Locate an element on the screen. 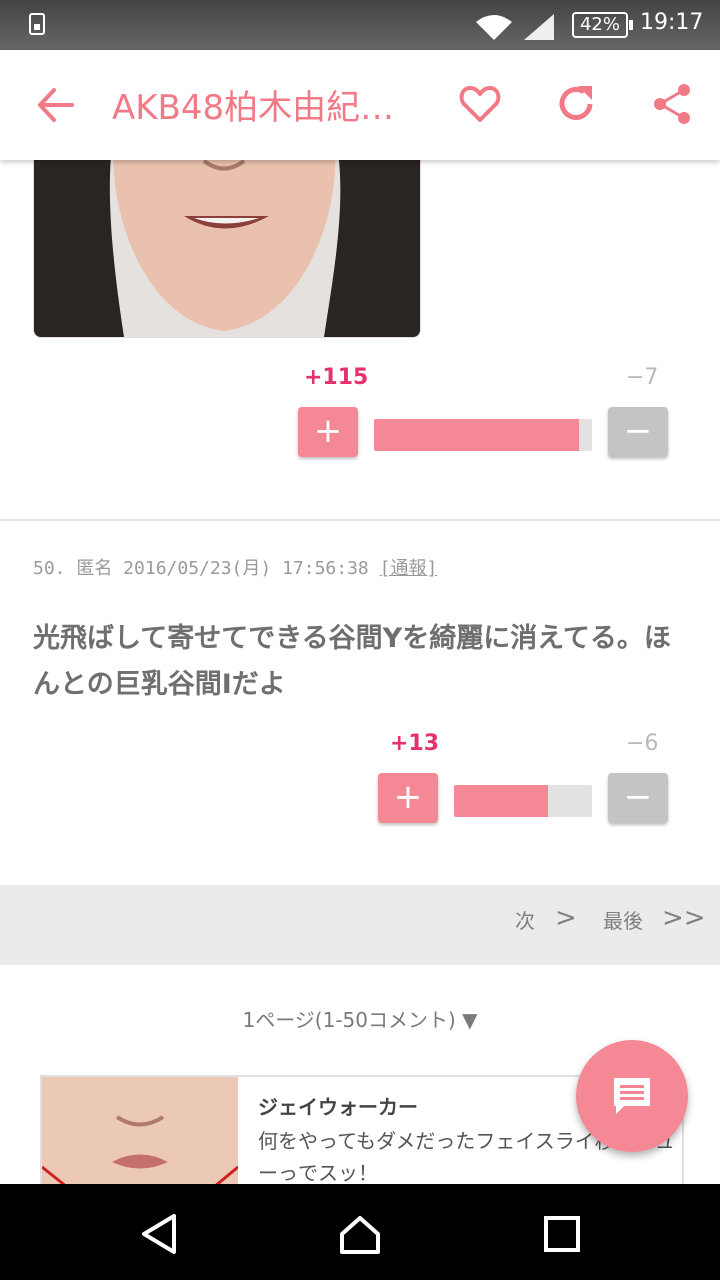  last-page-link: 最後 is located at coordinates (623, 919).